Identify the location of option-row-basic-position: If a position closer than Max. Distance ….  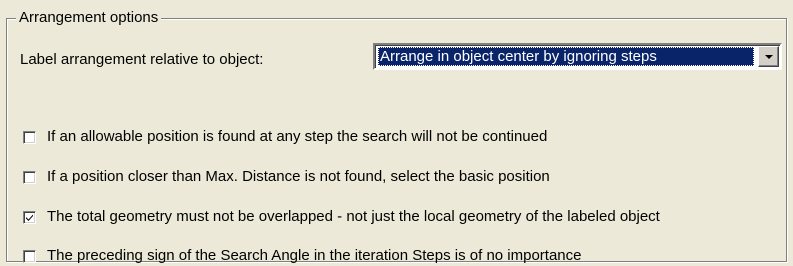
(286, 177).